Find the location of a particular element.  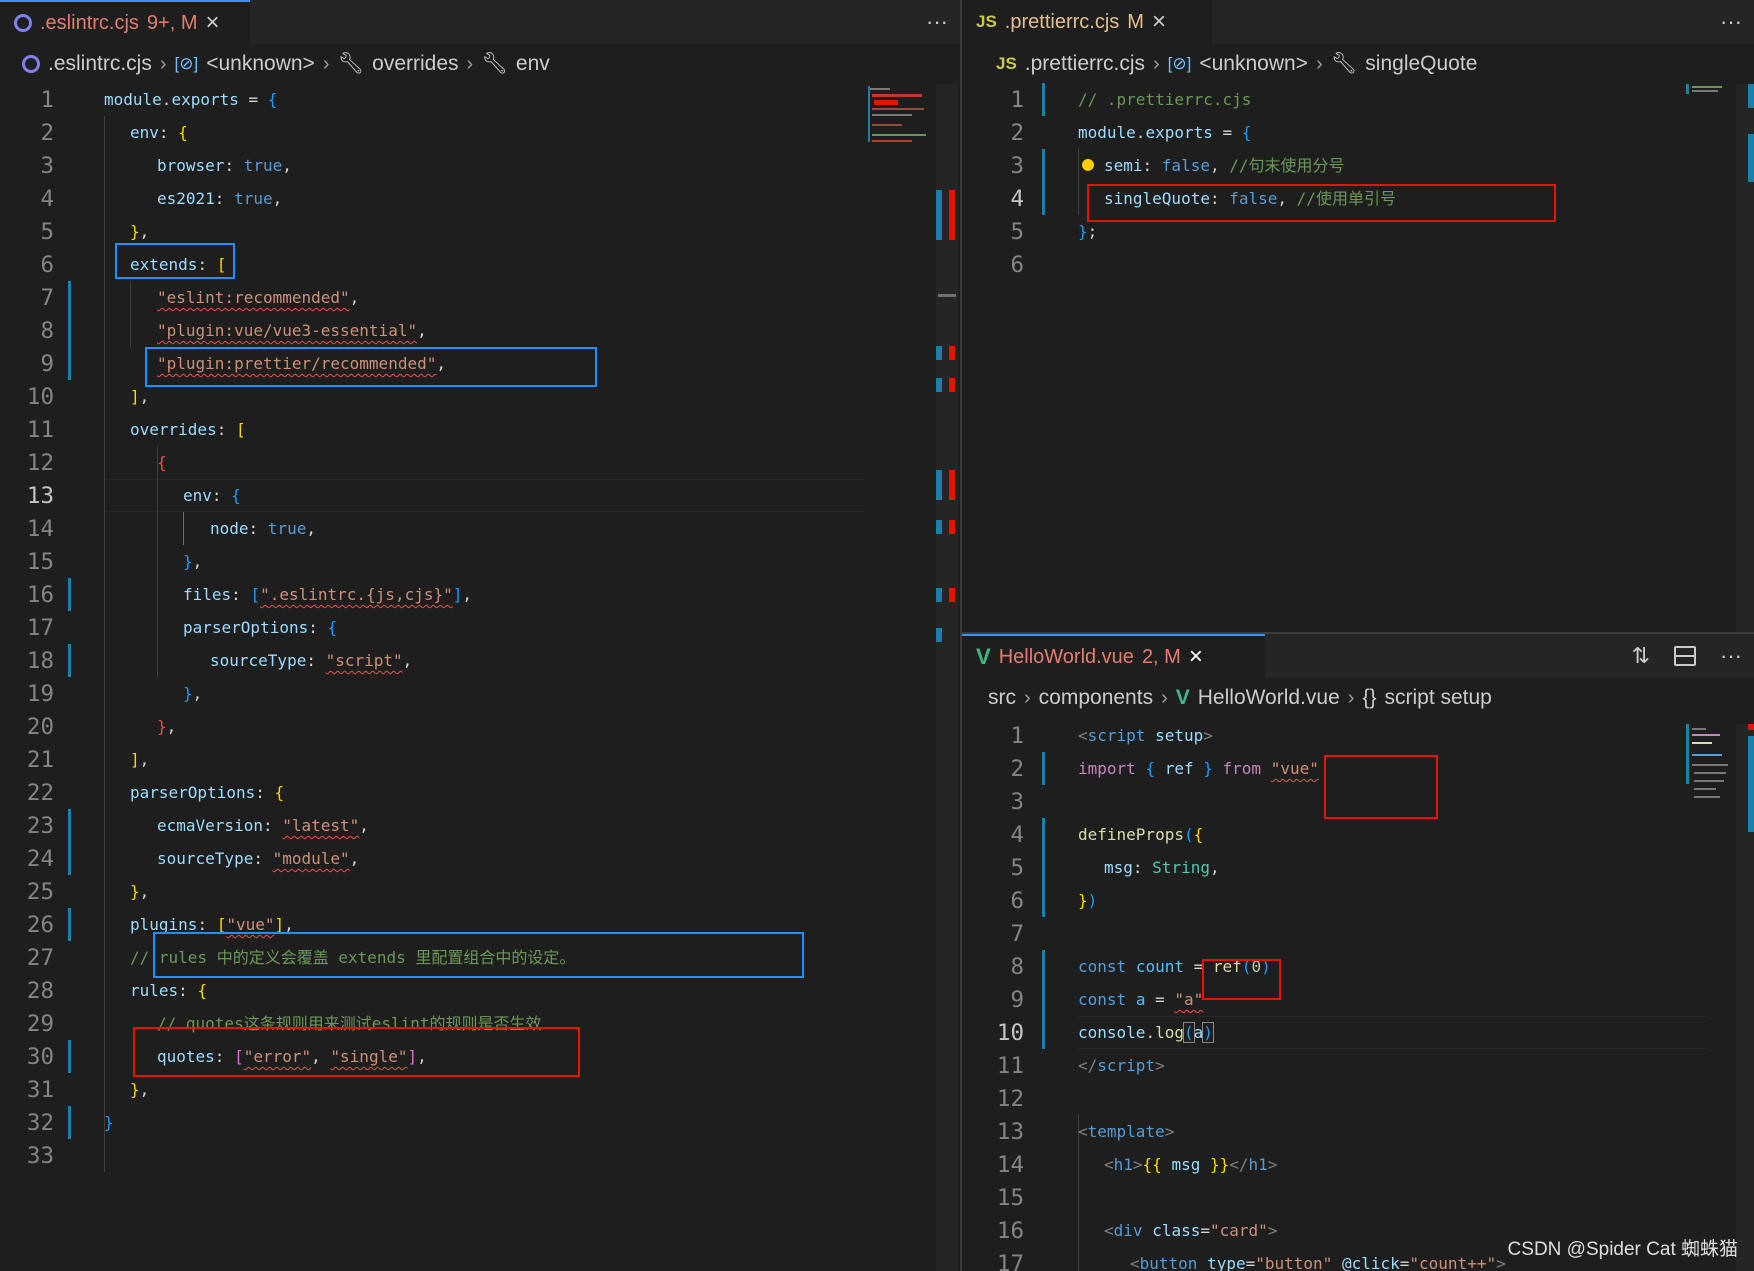

breadcrumb-item-file: HelloWorld.vue is located at coordinates (1269, 698).